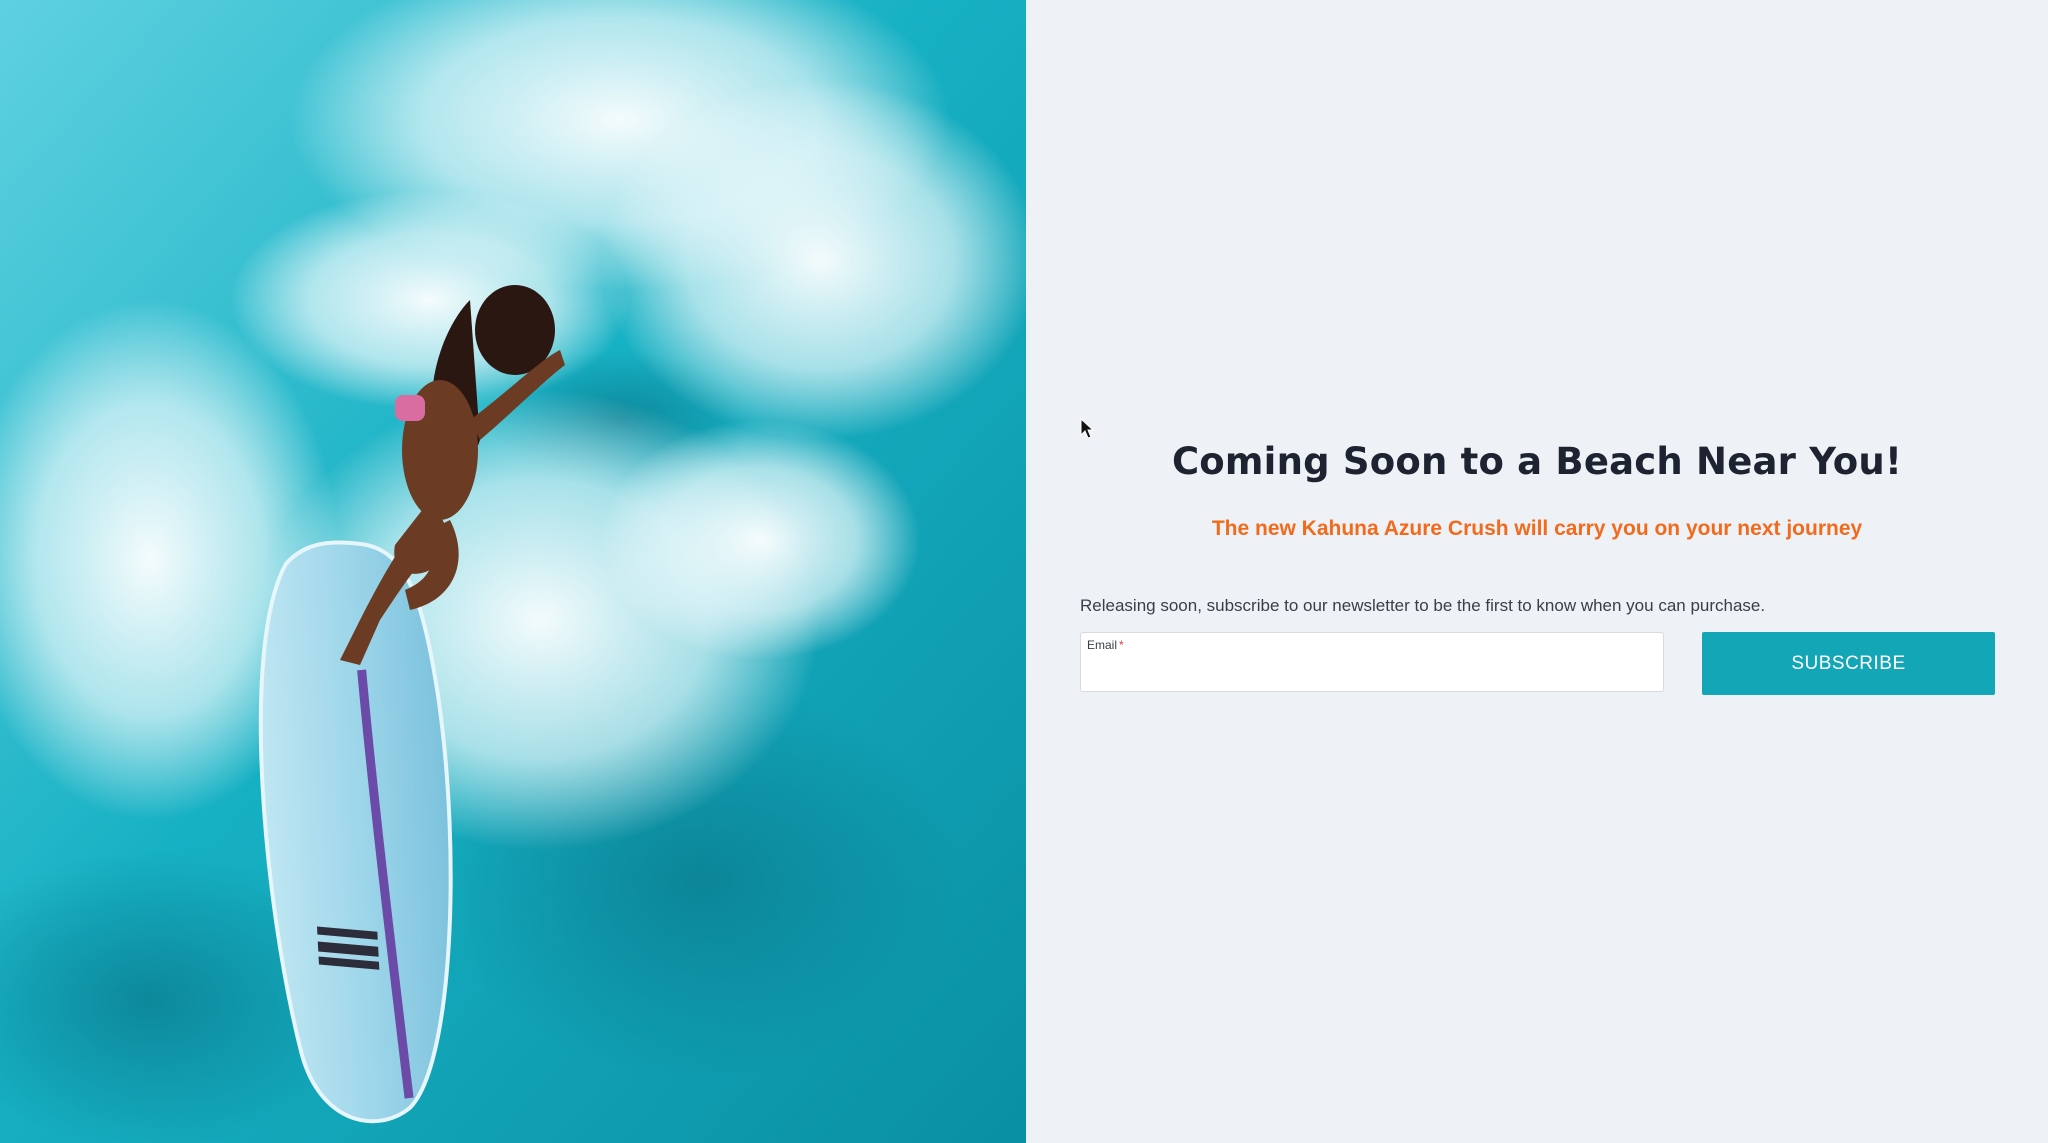 This screenshot has height=1143, width=2048. What do you see at coordinates (1121, 645) in the screenshot?
I see `required-marker: *` at bounding box center [1121, 645].